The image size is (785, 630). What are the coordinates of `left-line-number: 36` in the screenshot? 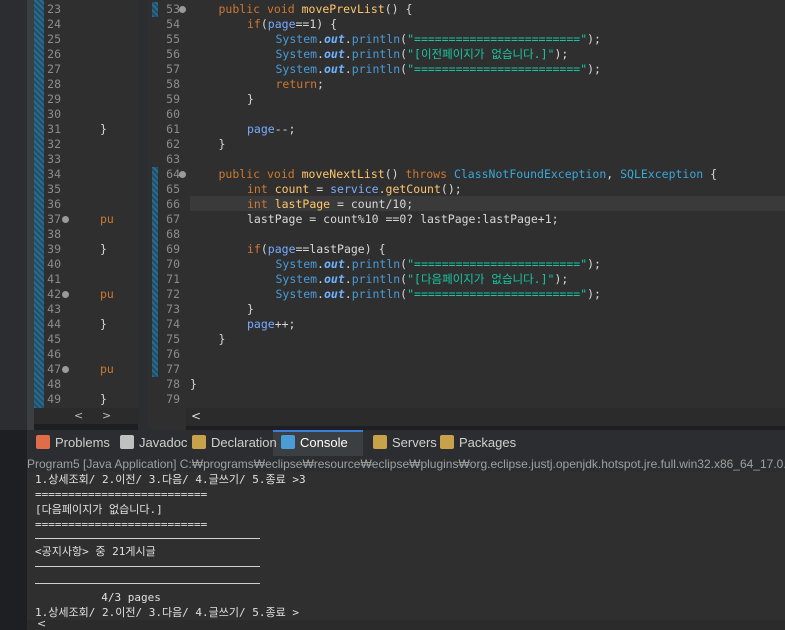 It's located at (54, 204).